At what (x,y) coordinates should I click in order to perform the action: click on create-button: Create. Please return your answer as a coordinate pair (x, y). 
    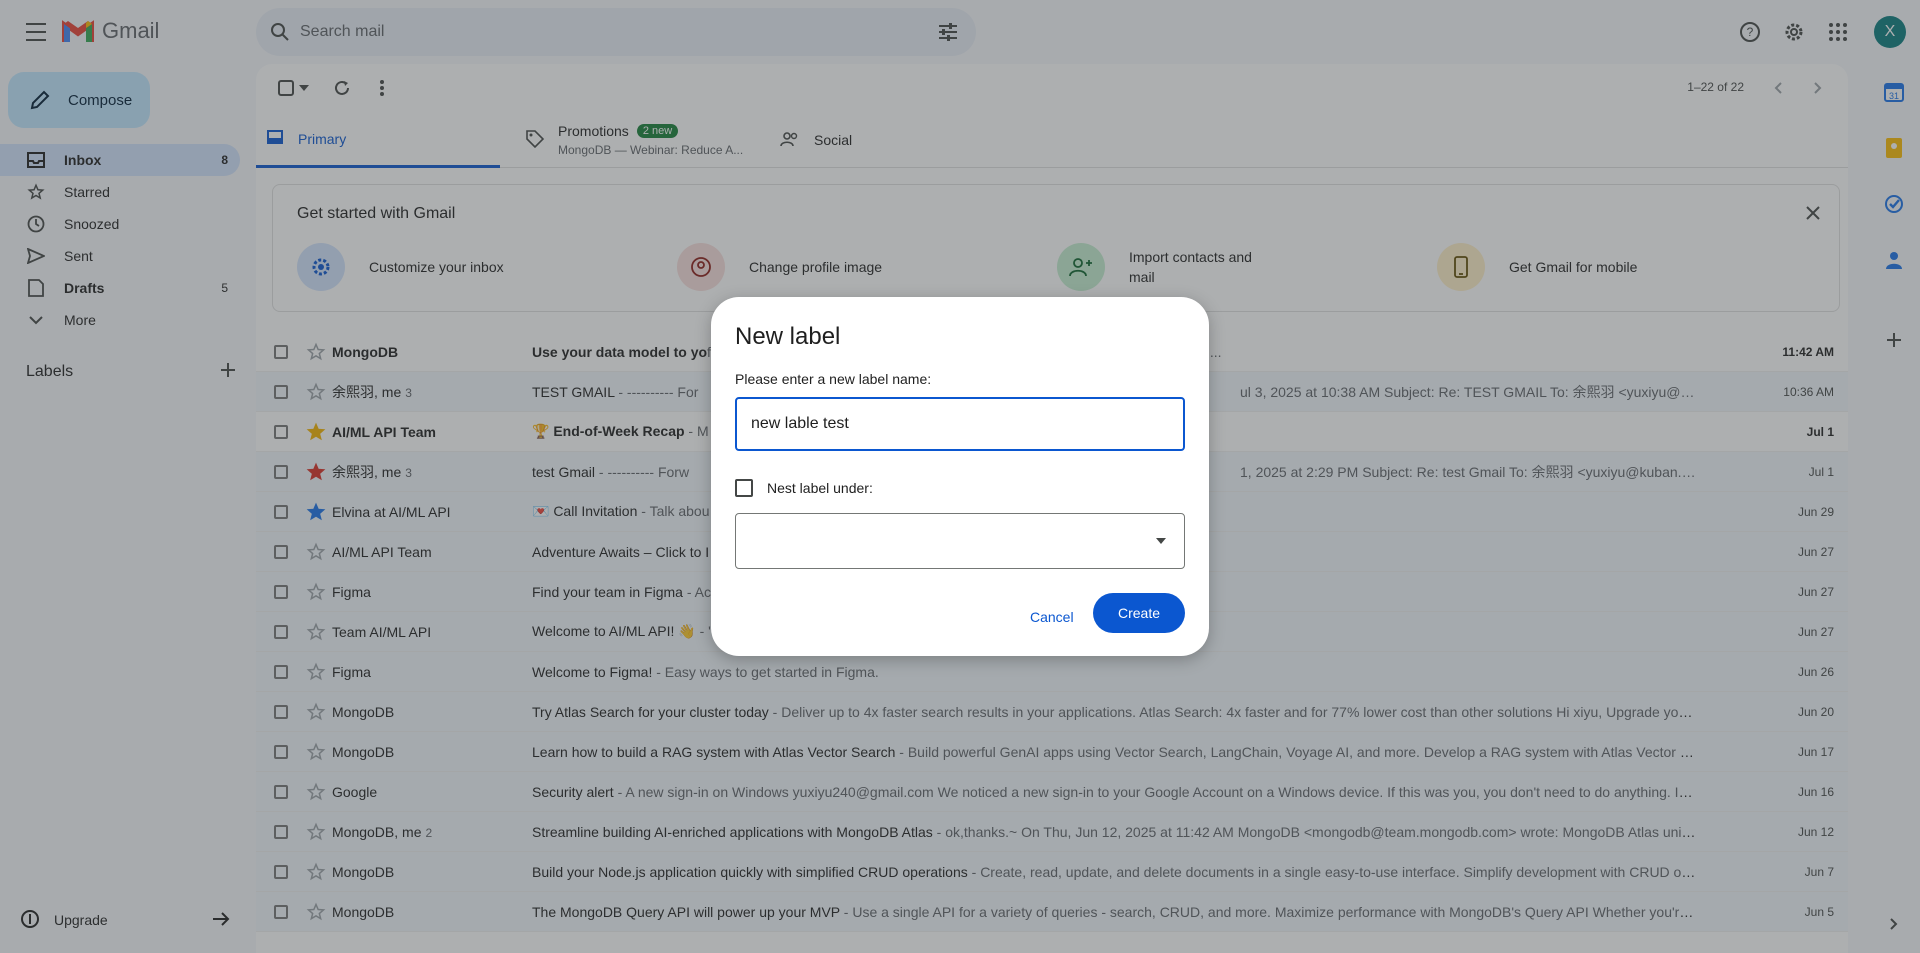
    Looking at the image, I should click on (1139, 613).